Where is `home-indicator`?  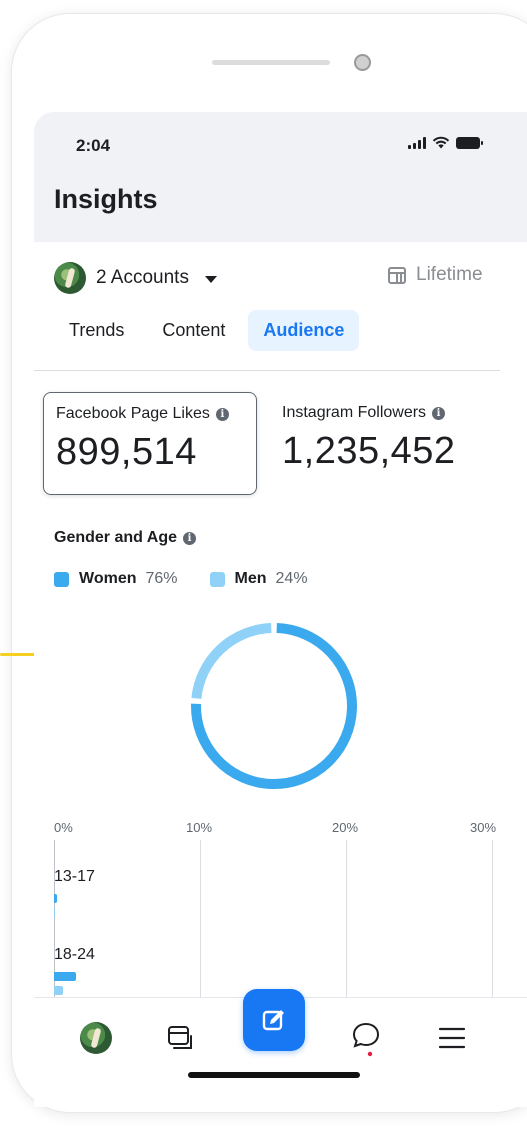
home-indicator is located at coordinates (274, 1075).